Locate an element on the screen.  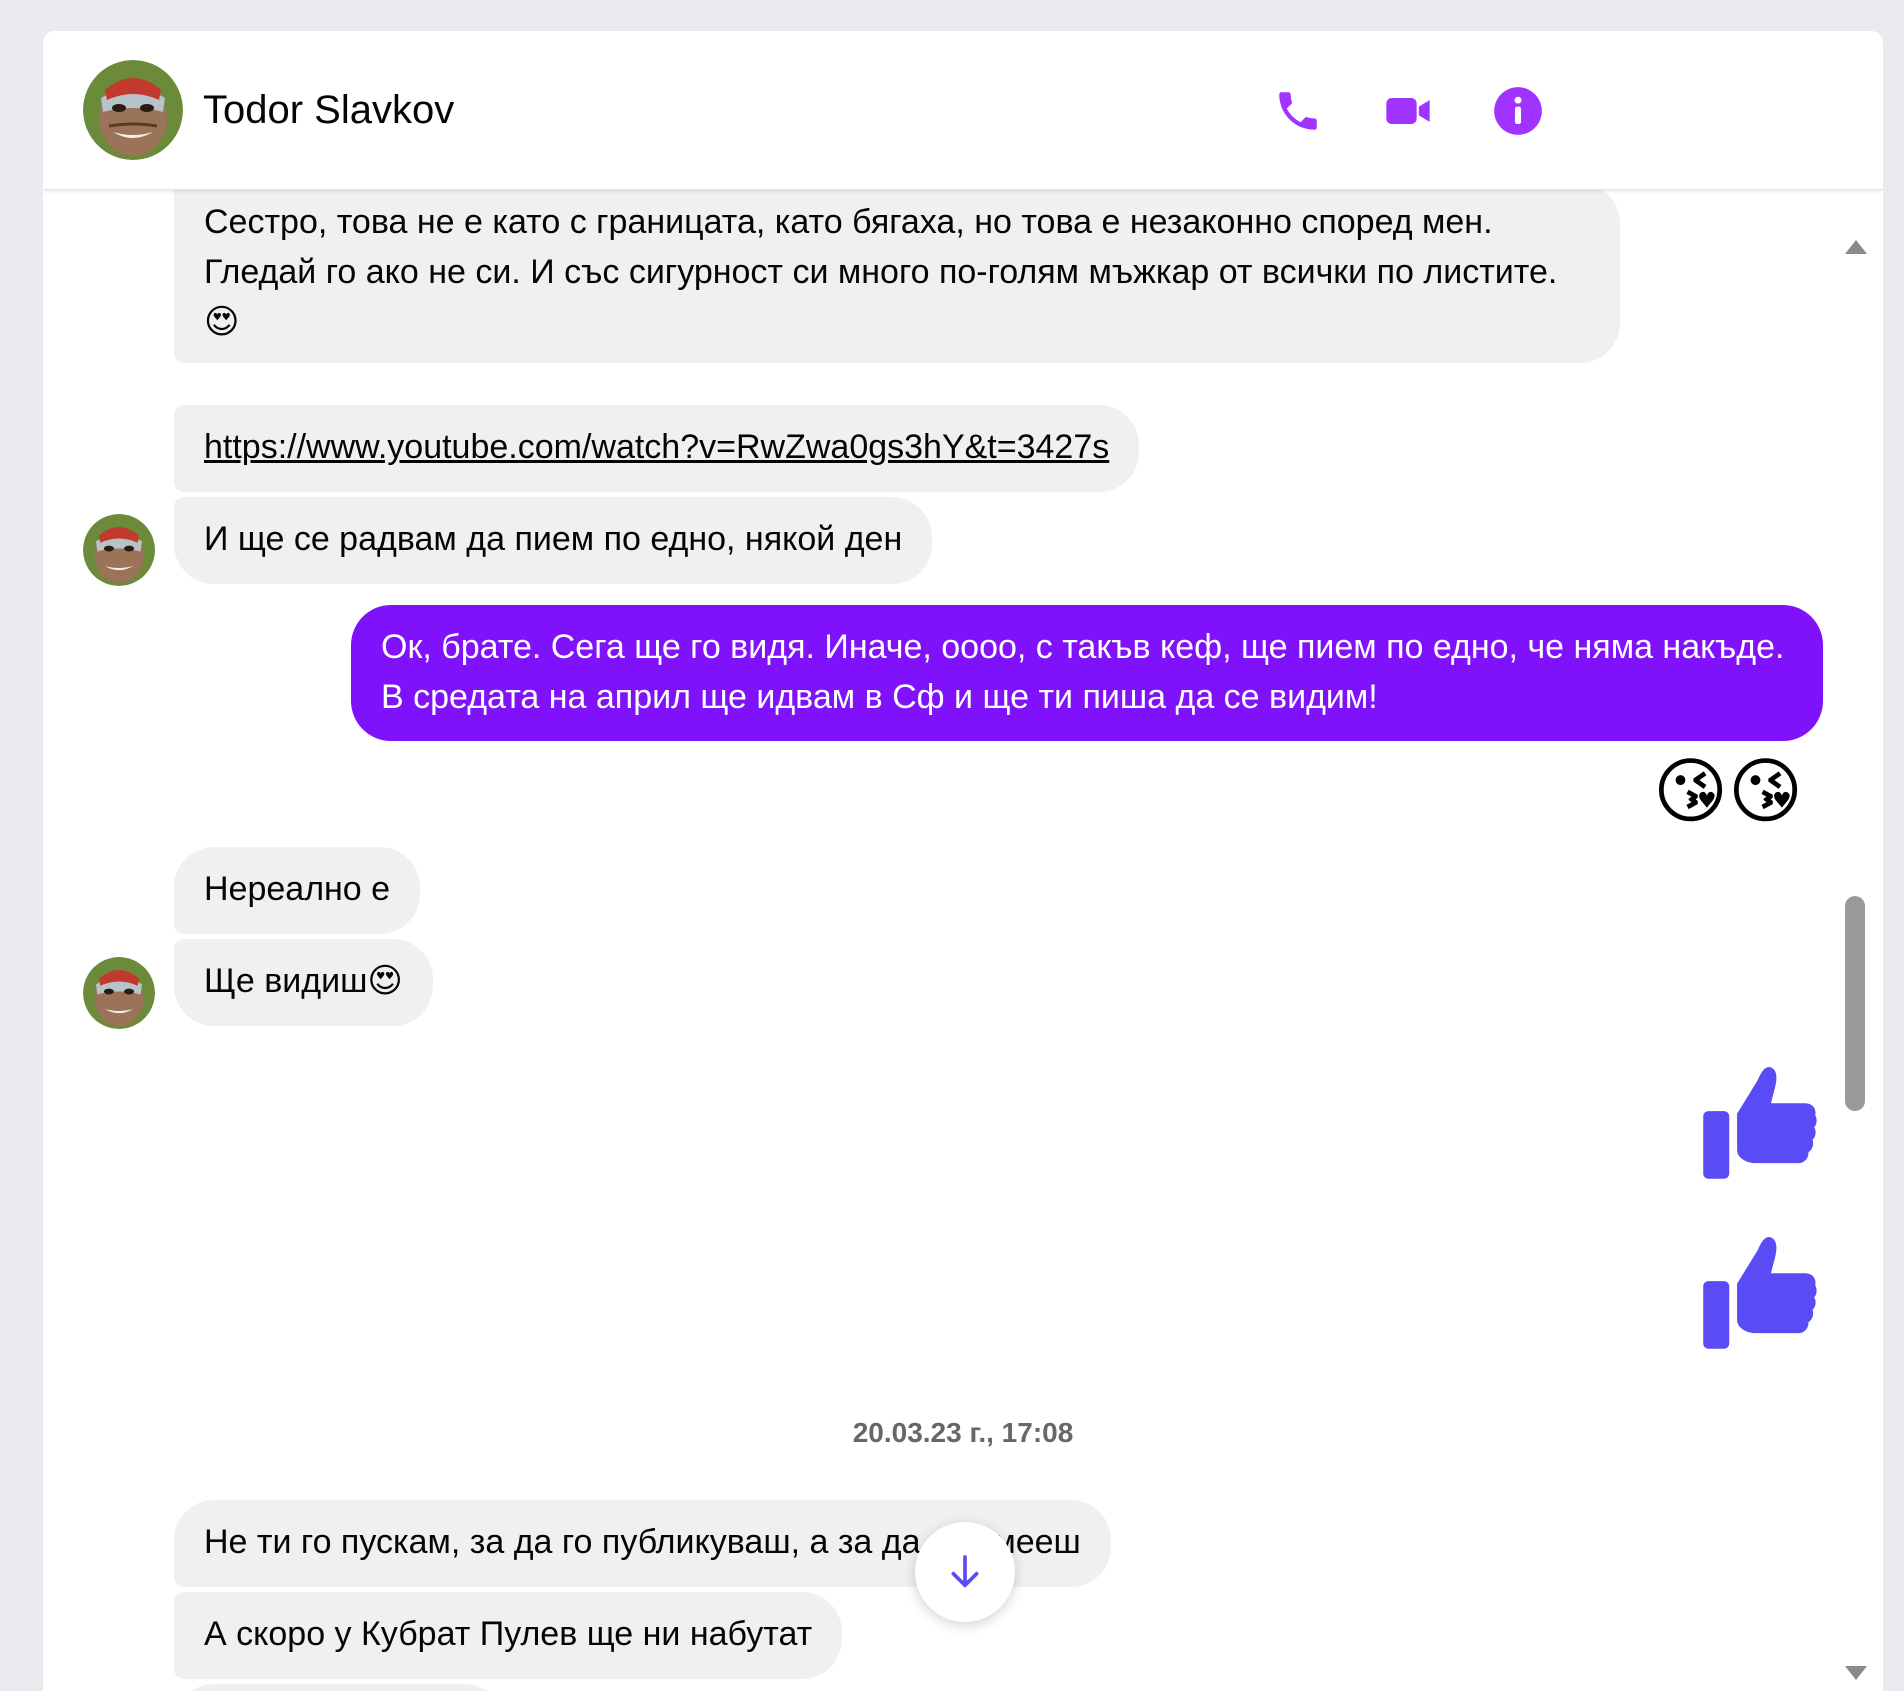
message-text: Ще видиш is located at coordinates (286, 981).